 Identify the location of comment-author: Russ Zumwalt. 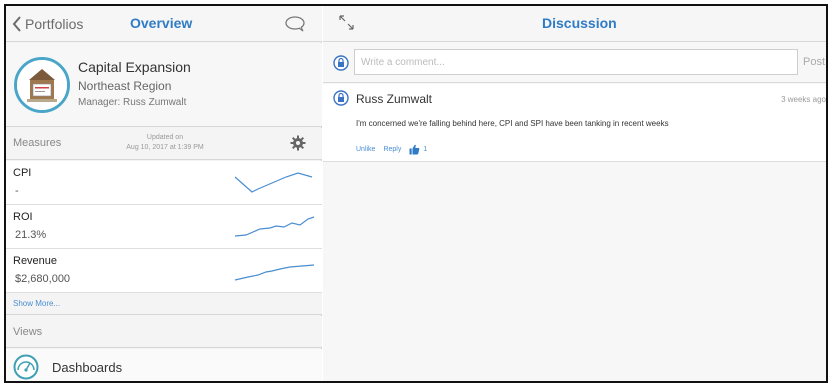
(394, 99).